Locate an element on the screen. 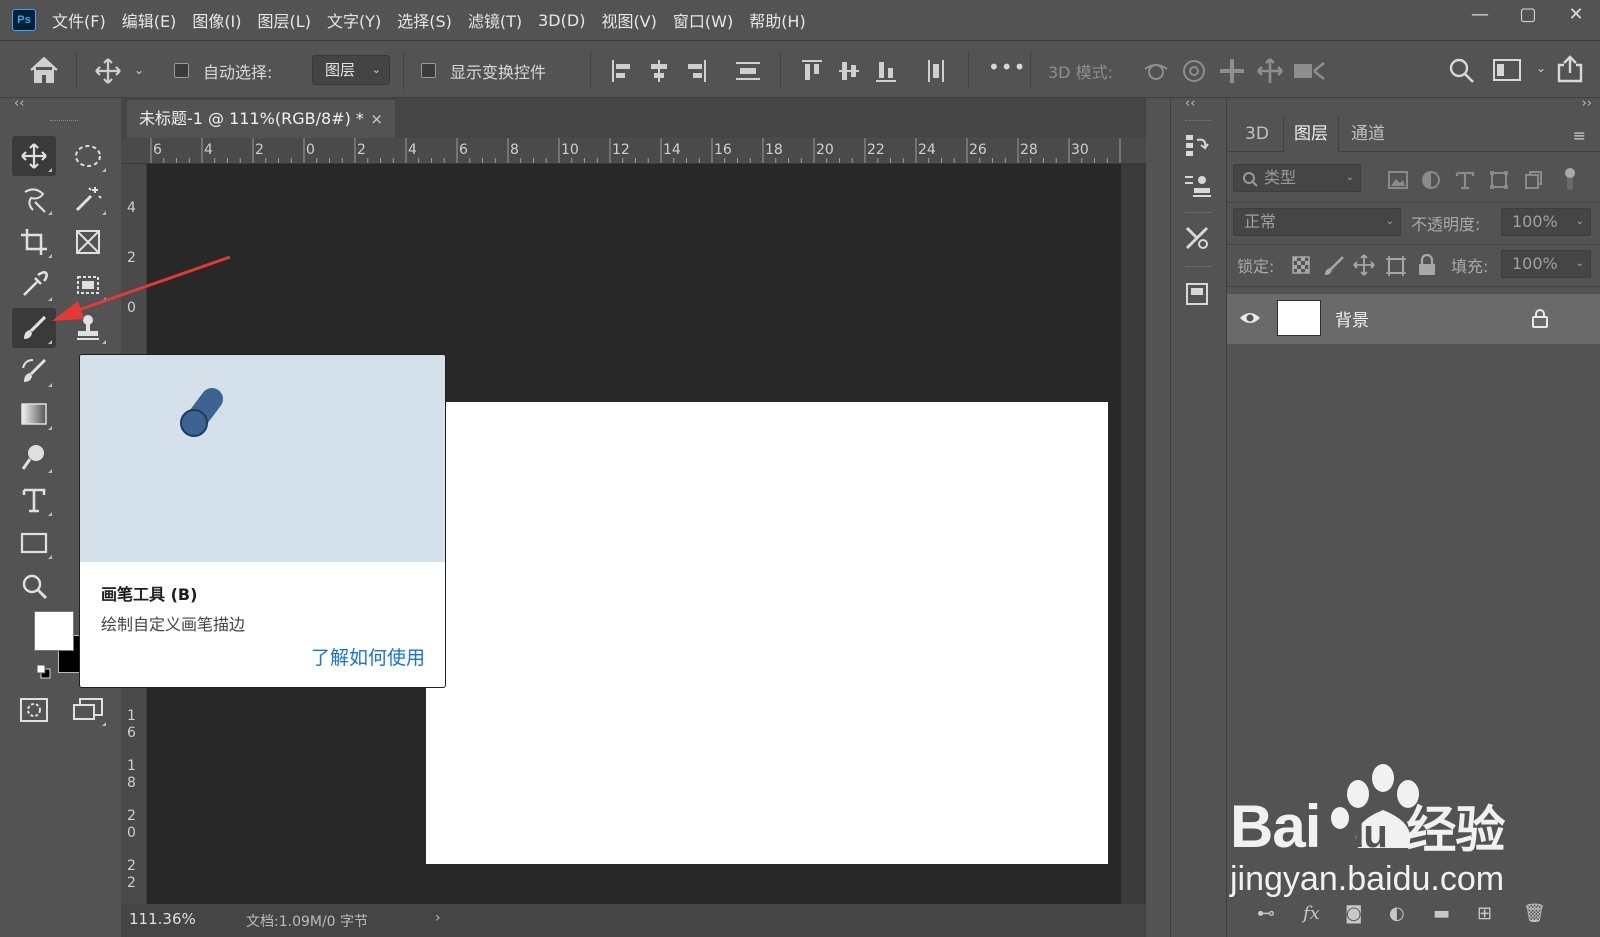 Image resolution: width=1600 pixels, height=937 pixels. layer-name: 背景 is located at coordinates (1352, 318).